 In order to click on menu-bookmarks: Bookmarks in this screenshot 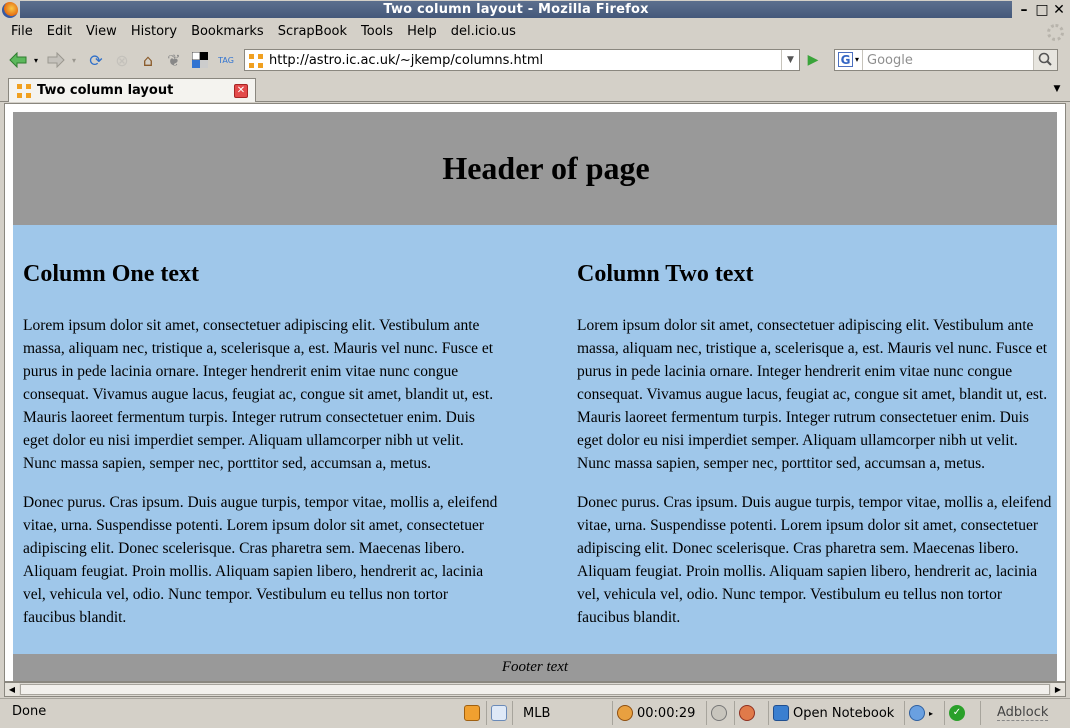, I will do `click(227, 32)`.